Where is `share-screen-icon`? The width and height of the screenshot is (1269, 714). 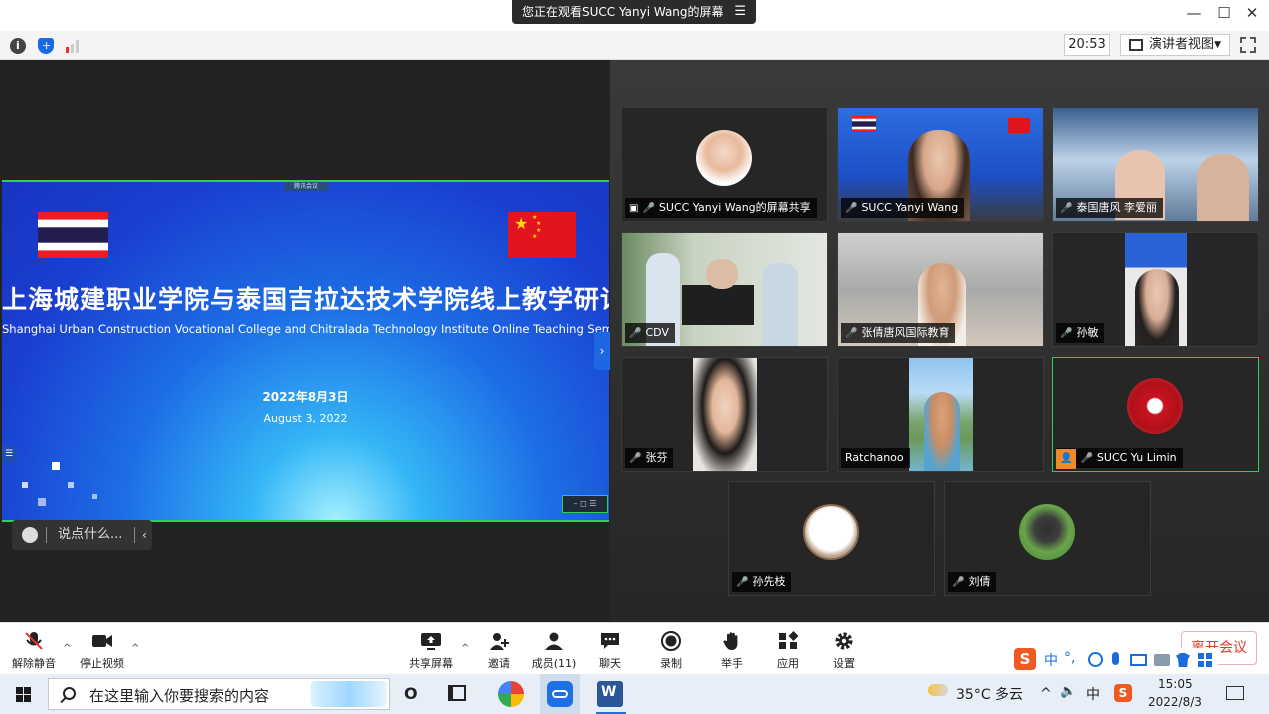
share-screen-icon is located at coordinates (431, 641).